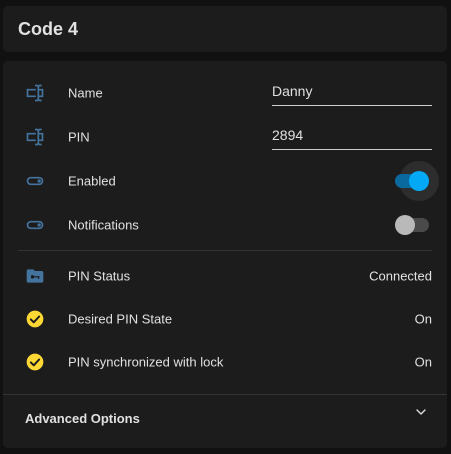 The width and height of the screenshot is (451, 454). I want to click on page-title: Code 4, so click(48, 29).